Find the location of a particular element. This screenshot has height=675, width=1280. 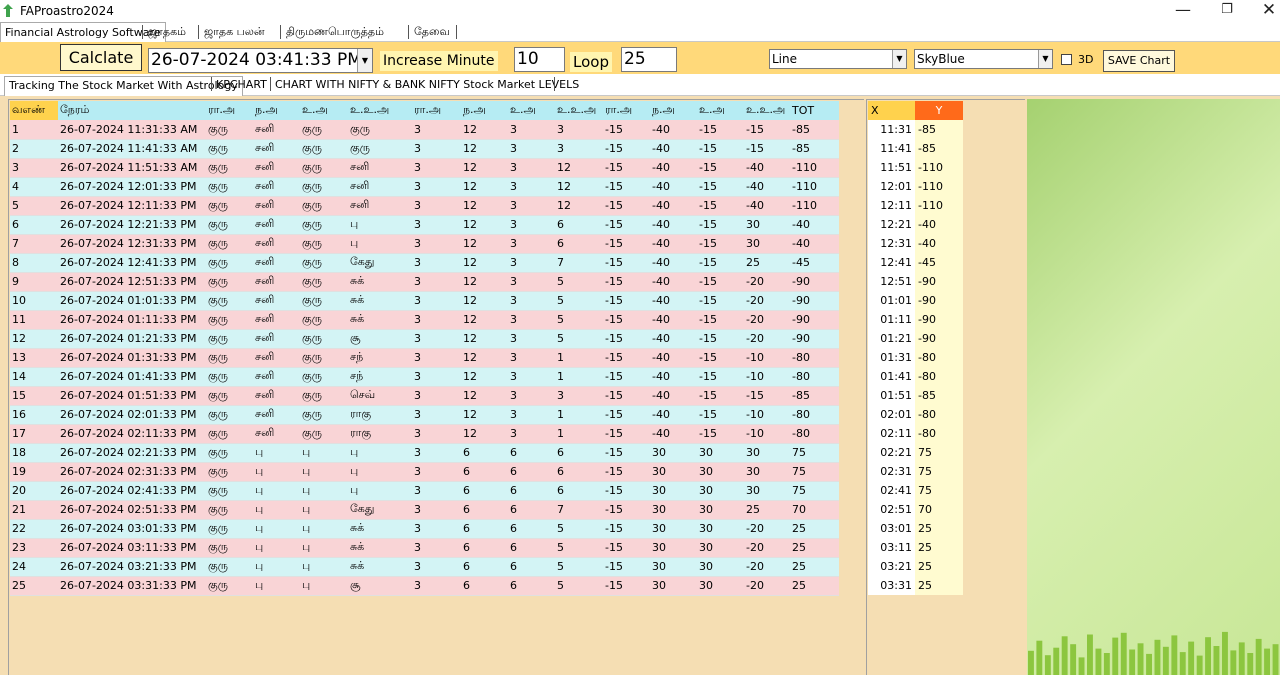

table-cell: 75 is located at coordinates (814, 491).